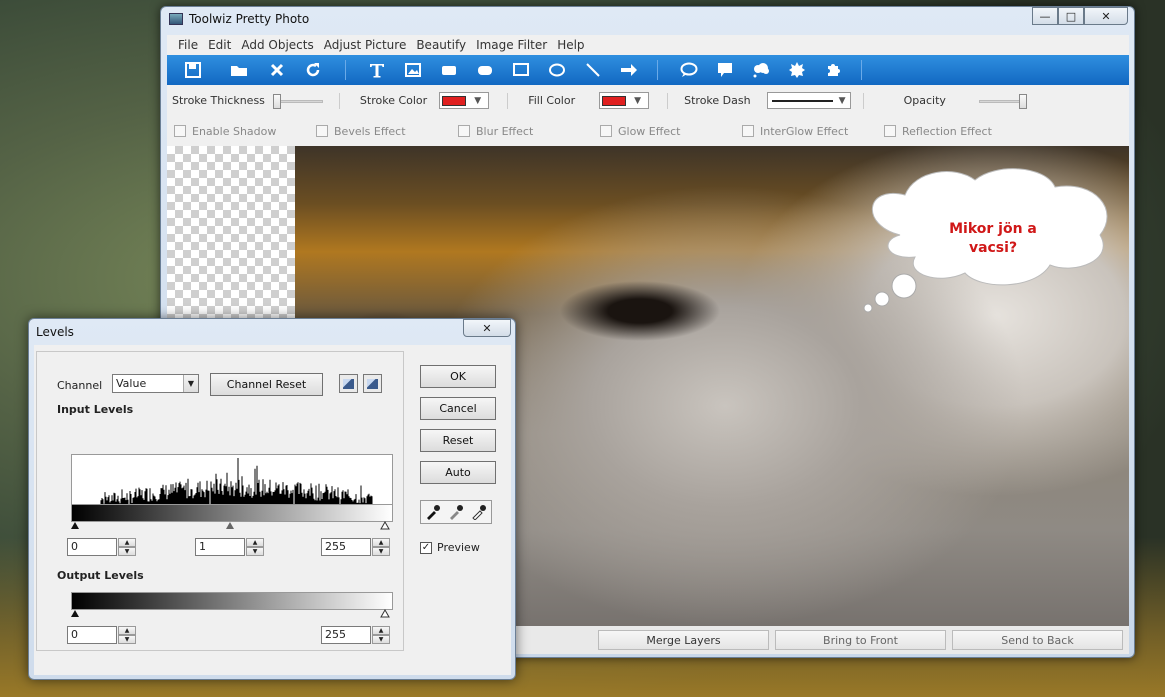 Image resolution: width=1165 pixels, height=697 pixels. I want to click on white-eyedropper-icon, so click(479, 512).